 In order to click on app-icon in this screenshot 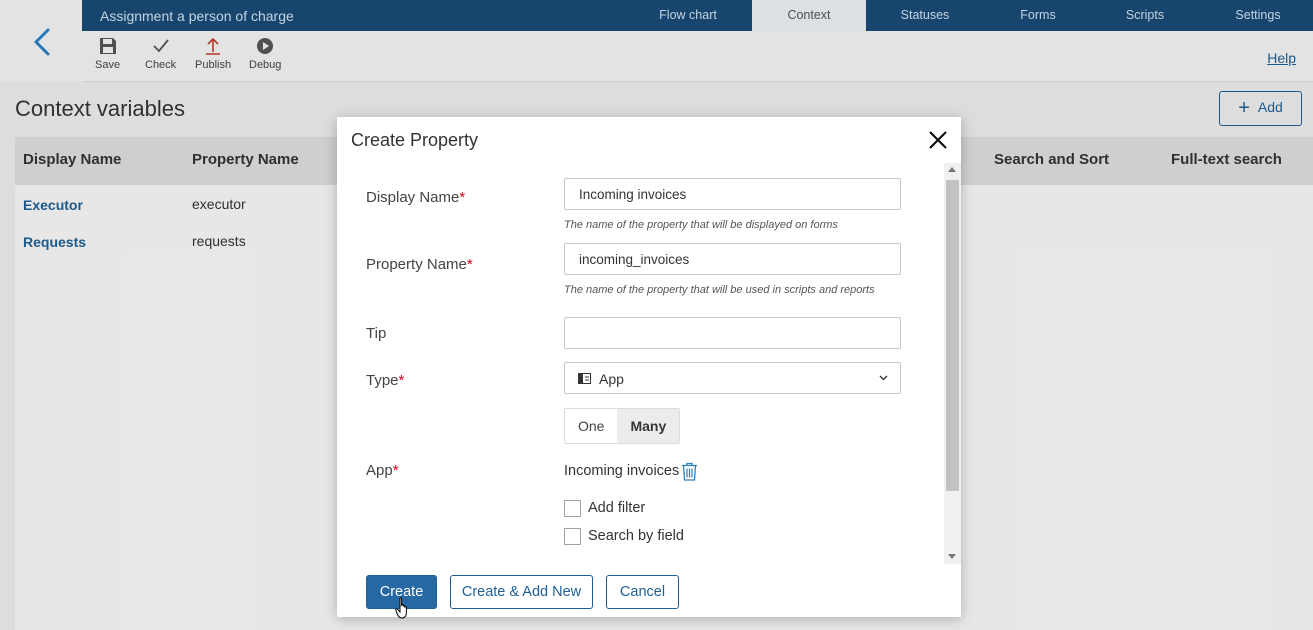, I will do `click(584, 378)`.